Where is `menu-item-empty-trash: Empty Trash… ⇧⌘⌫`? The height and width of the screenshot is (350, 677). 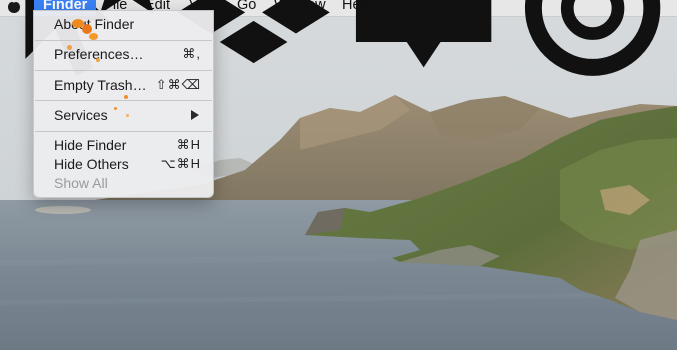
menu-item-empty-trash: Empty Trash… ⇧⌘⌫ is located at coordinates (123, 85).